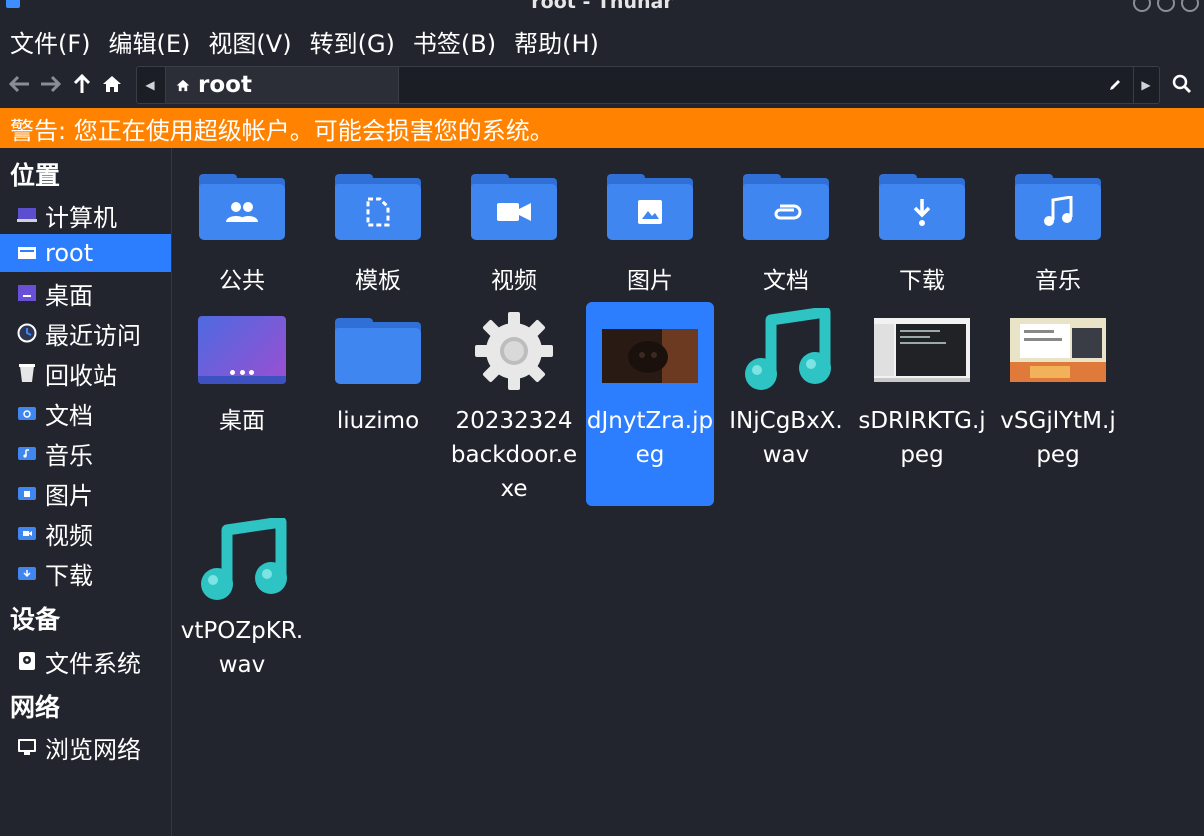  What do you see at coordinates (69, 575) in the screenshot?
I see `sidebar-item-label: 下载` at bounding box center [69, 575].